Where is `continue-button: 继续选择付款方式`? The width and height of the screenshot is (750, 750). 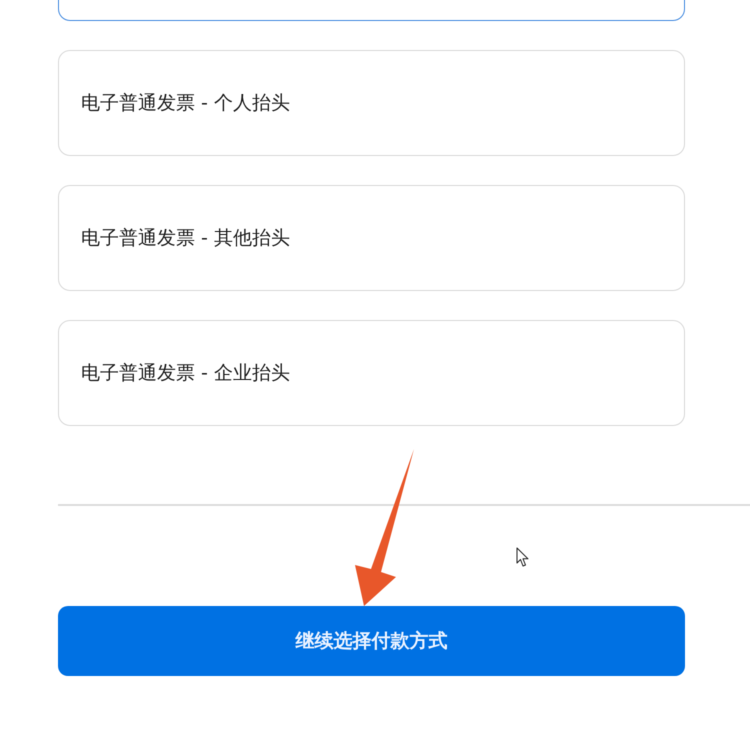 continue-button: 继续选择付款方式 is located at coordinates (371, 641).